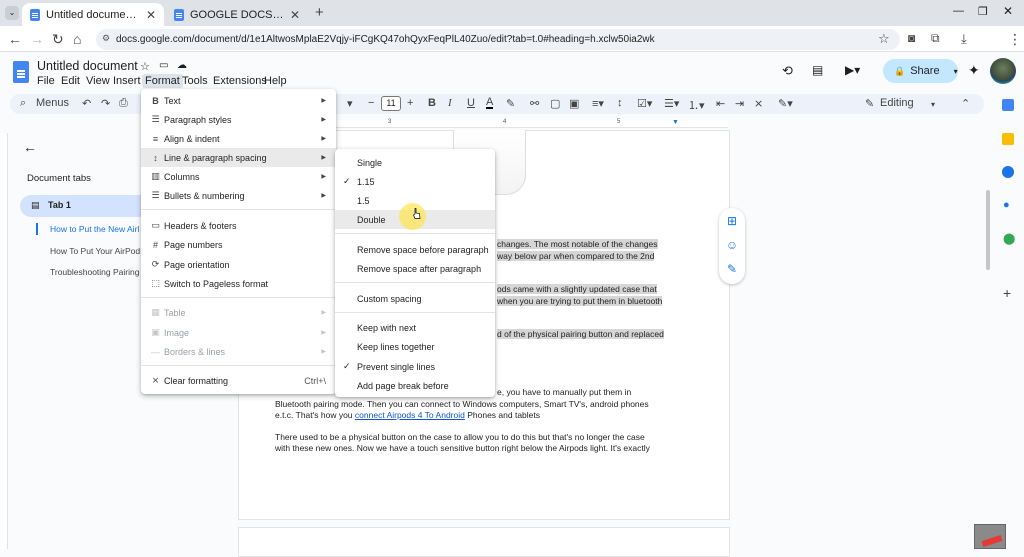 This screenshot has width=1024, height=557. Describe the element at coordinates (415, 327) in the screenshot. I see `spacing-keep-with-next: Keep with next` at that location.